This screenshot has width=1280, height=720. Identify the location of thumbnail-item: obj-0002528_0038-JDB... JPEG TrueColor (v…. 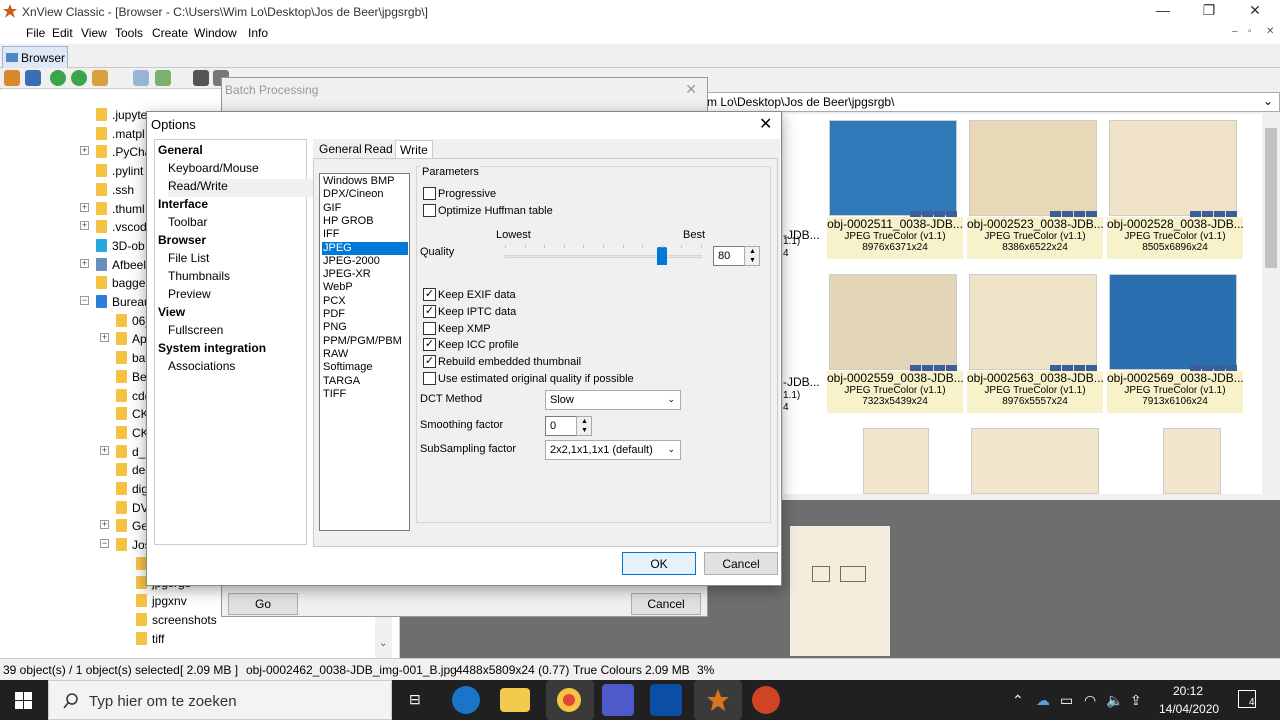
(1175, 189).